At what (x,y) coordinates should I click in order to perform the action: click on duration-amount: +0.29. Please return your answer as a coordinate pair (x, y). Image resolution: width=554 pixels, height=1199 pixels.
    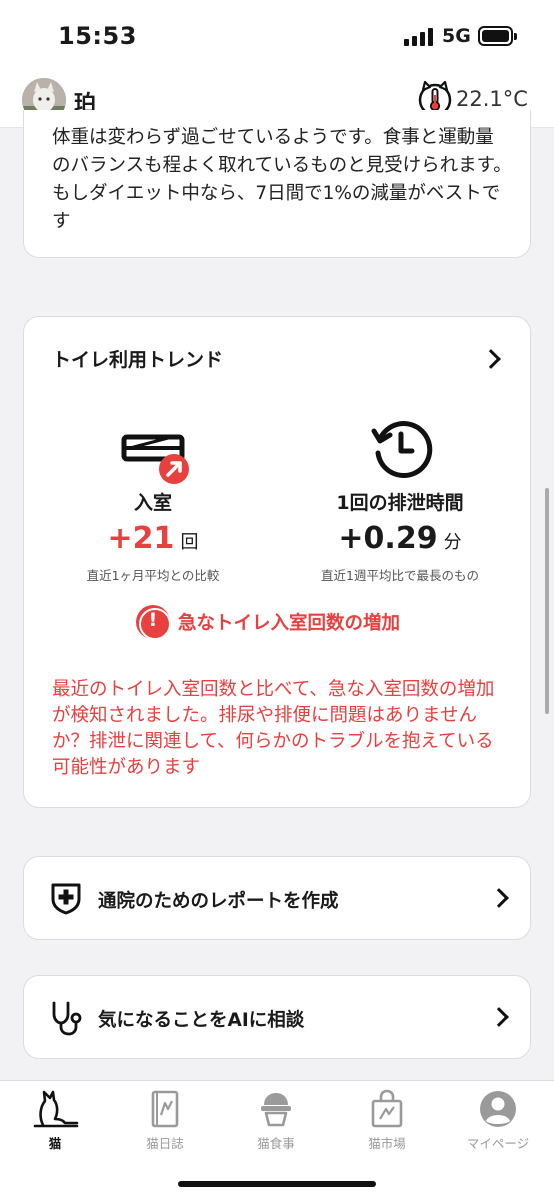
    Looking at the image, I should click on (388, 538).